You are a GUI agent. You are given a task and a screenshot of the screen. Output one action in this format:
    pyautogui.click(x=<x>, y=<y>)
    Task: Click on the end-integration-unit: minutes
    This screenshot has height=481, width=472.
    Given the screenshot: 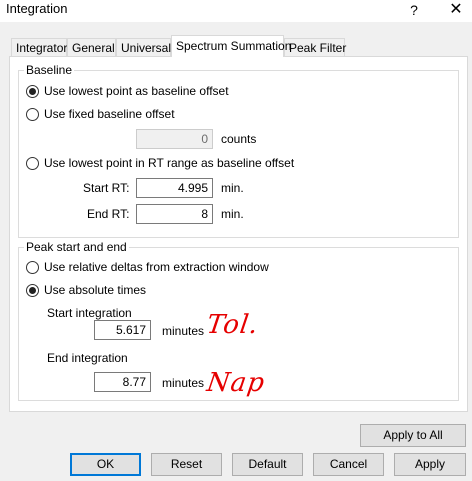 What is the action you would take?
    pyautogui.click(x=183, y=383)
    